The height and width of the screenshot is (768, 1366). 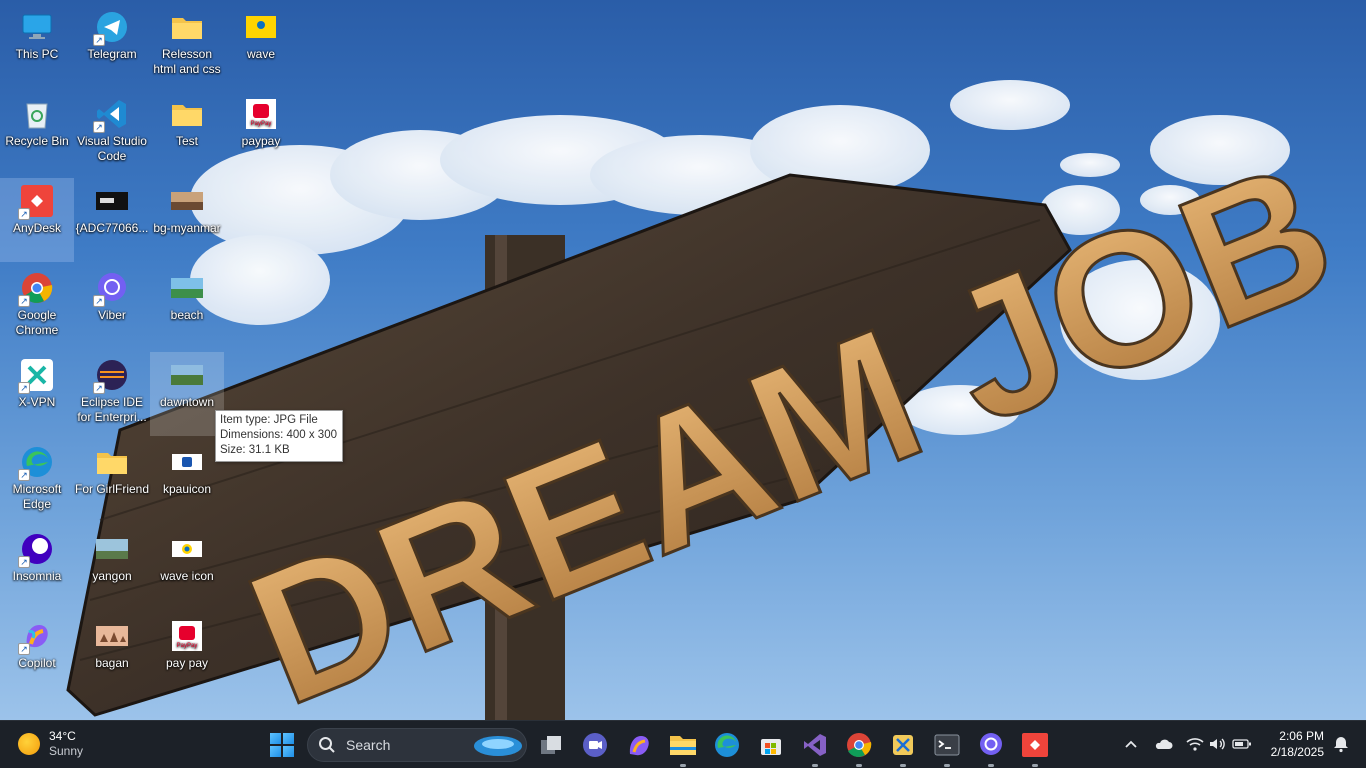 What do you see at coordinates (1131, 744) in the screenshot?
I see `show-hidden-icons-button` at bounding box center [1131, 744].